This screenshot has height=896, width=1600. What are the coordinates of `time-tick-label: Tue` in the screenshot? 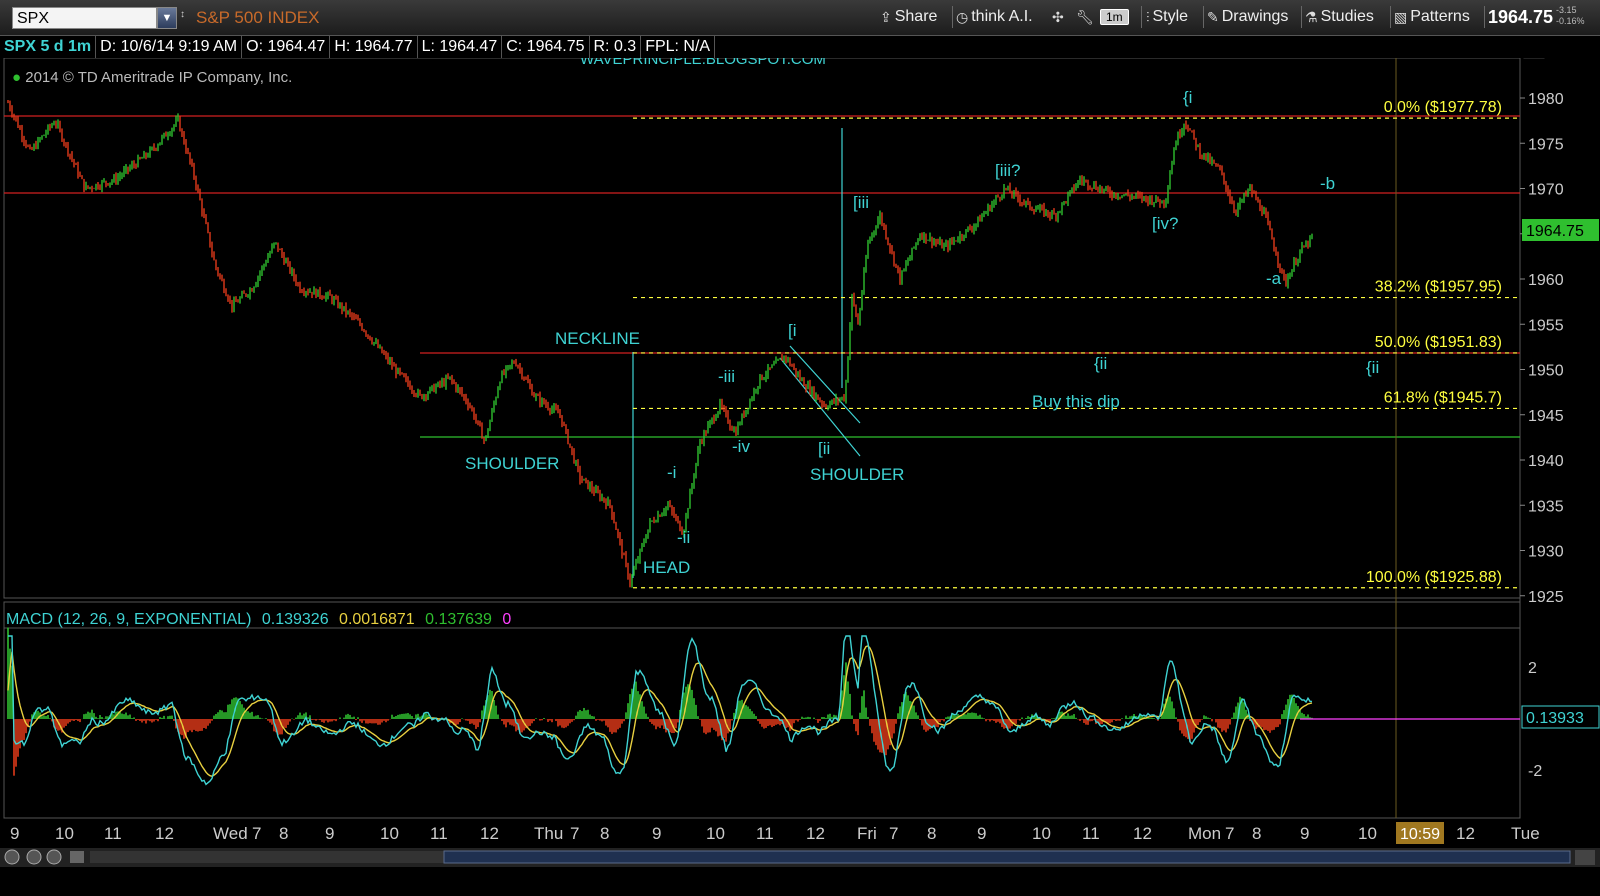 It's located at (1525, 833).